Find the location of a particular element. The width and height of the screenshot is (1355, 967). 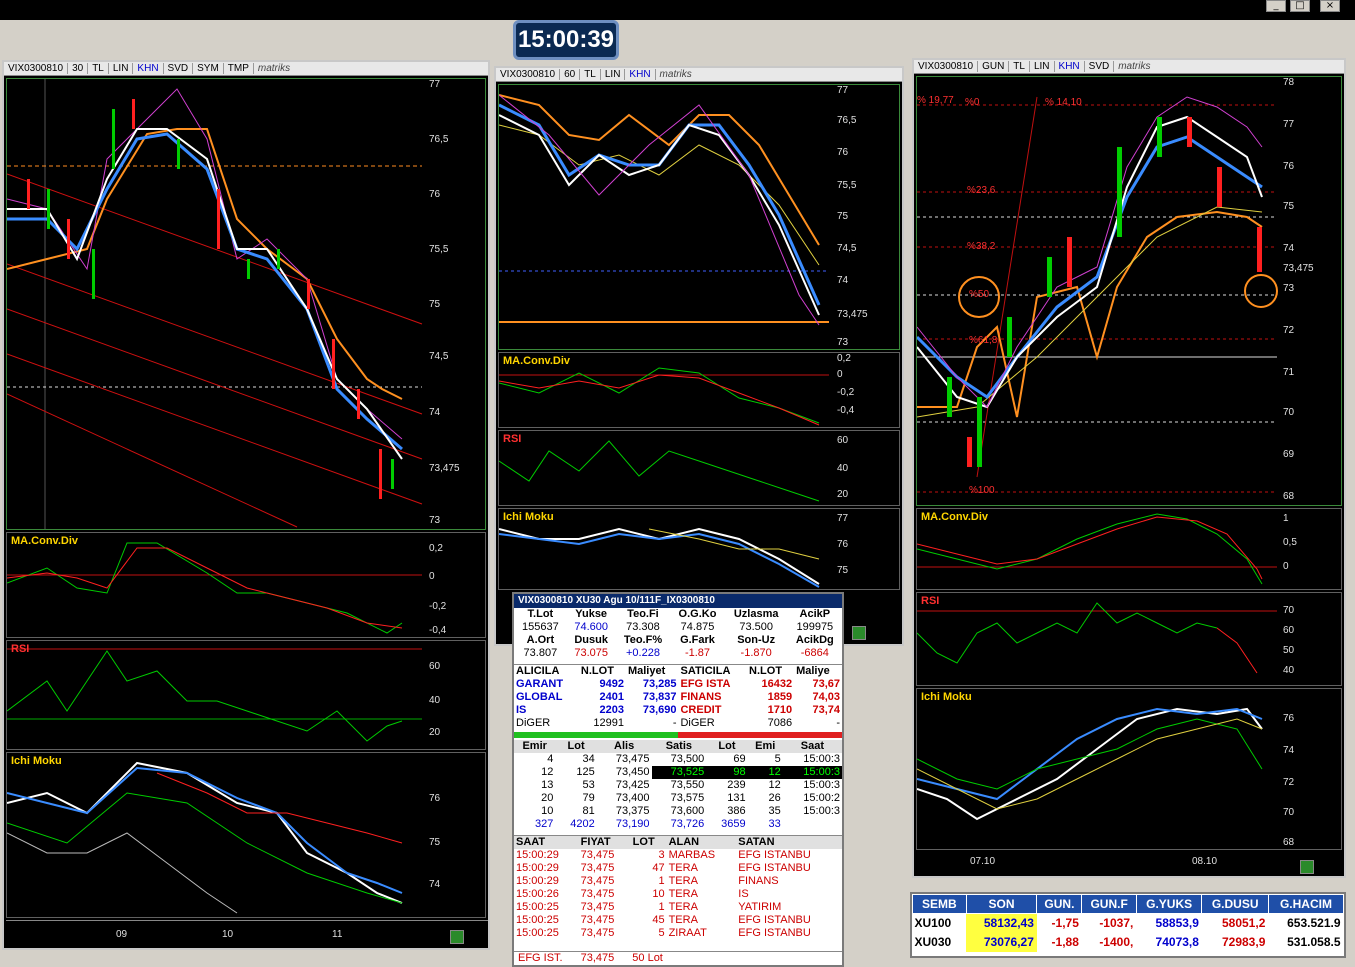

trade-row: 15:00:29 73,475 47 TERA EFG ISTANBU is located at coordinates (678, 868).